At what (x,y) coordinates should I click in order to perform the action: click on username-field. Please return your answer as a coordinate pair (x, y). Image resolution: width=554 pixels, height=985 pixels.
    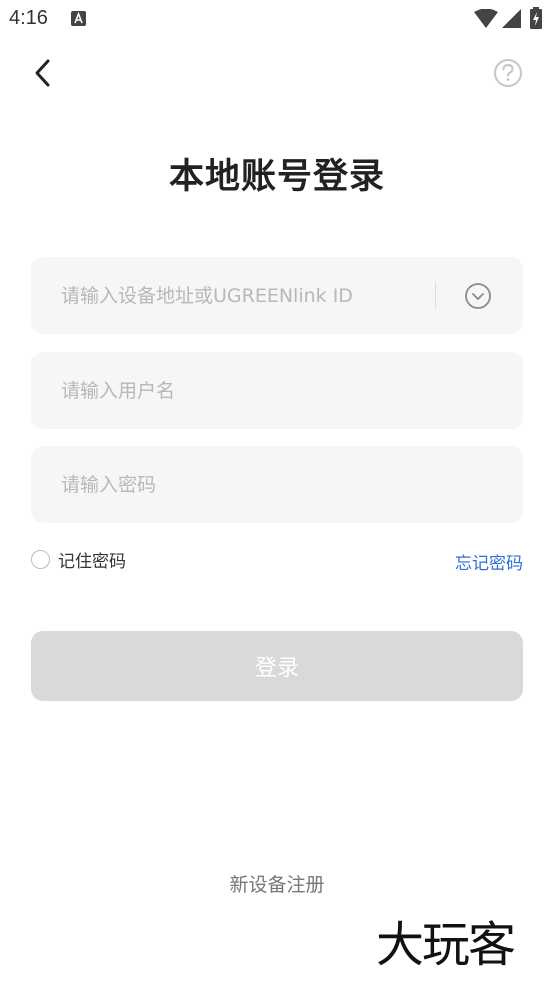
    Looking at the image, I should click on (277, 390).